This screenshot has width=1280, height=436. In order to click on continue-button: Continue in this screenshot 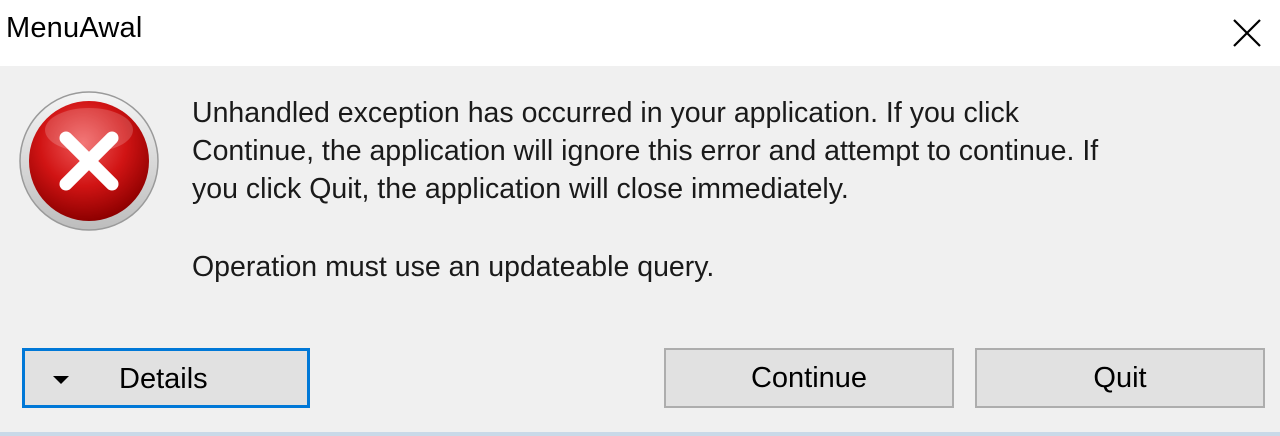, I will do `click(809, 378)`.